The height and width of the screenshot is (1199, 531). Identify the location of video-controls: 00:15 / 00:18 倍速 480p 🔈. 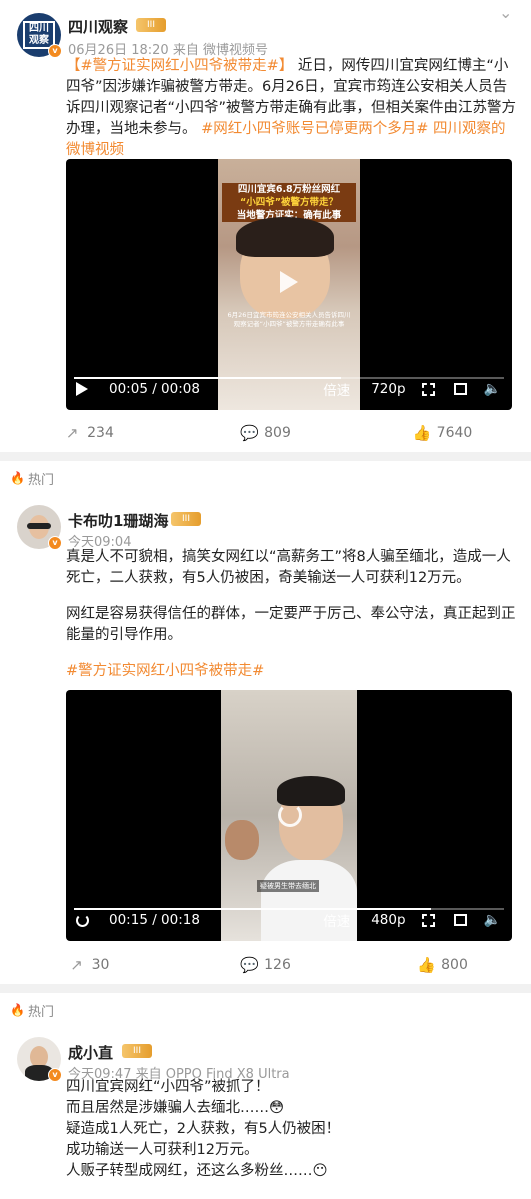
(289, 920).